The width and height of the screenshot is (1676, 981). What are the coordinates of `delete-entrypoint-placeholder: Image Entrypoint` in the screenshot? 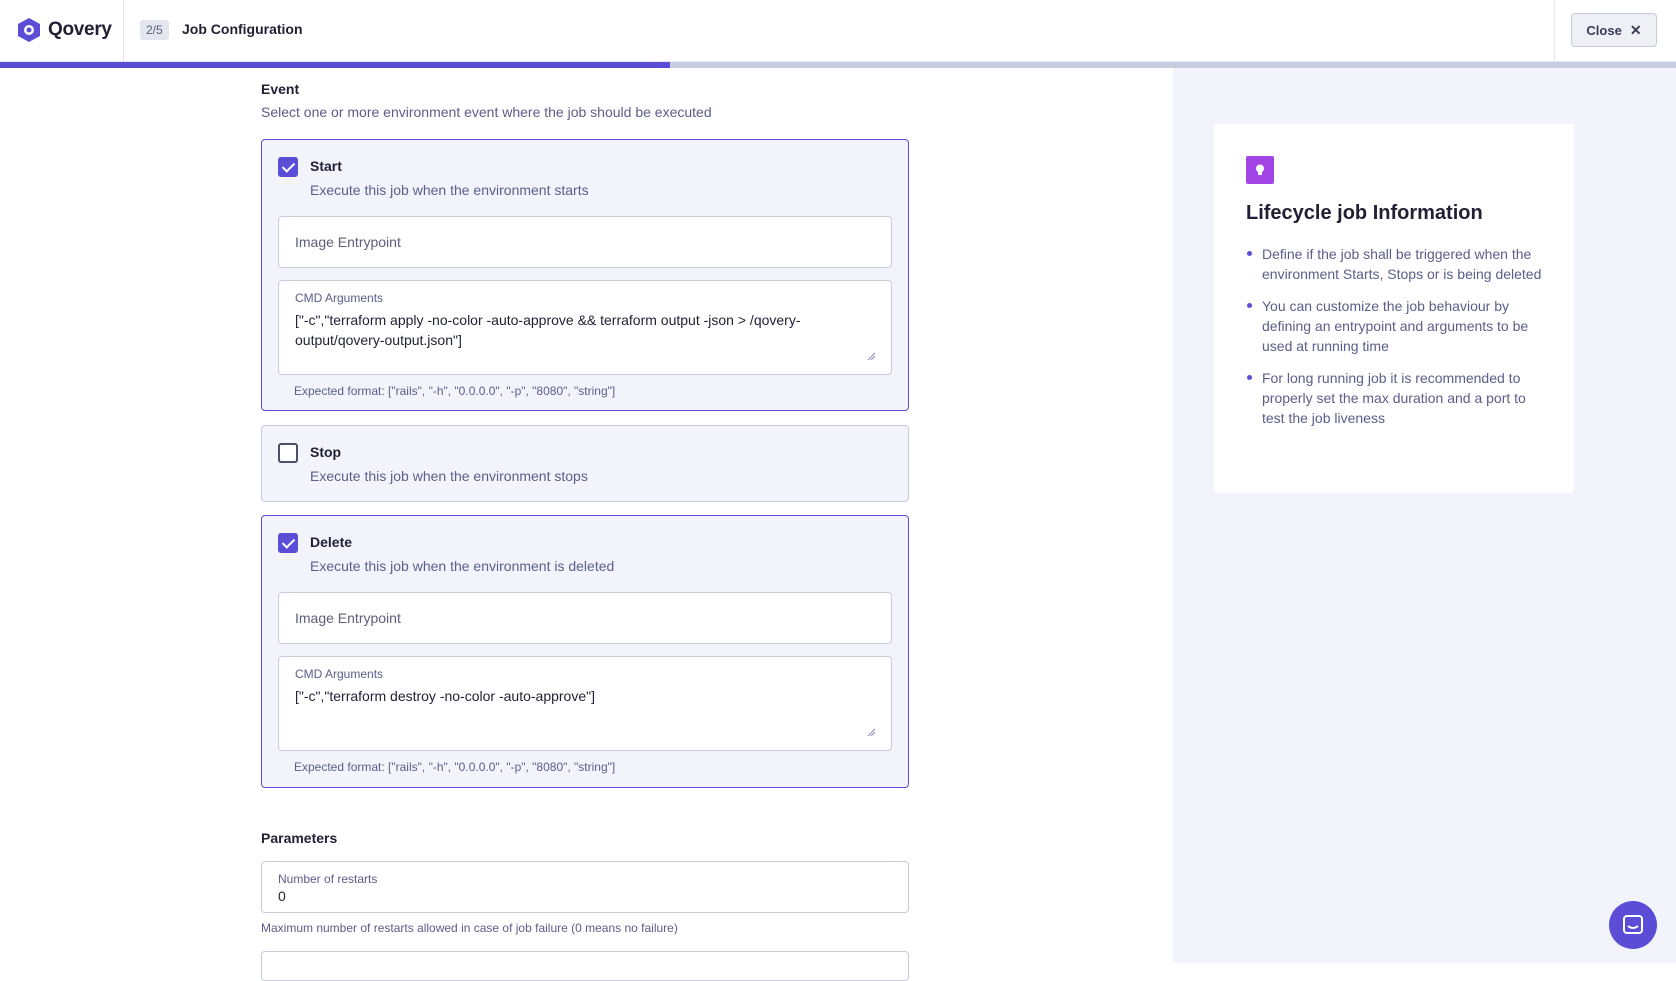 It's located at (348, 618).